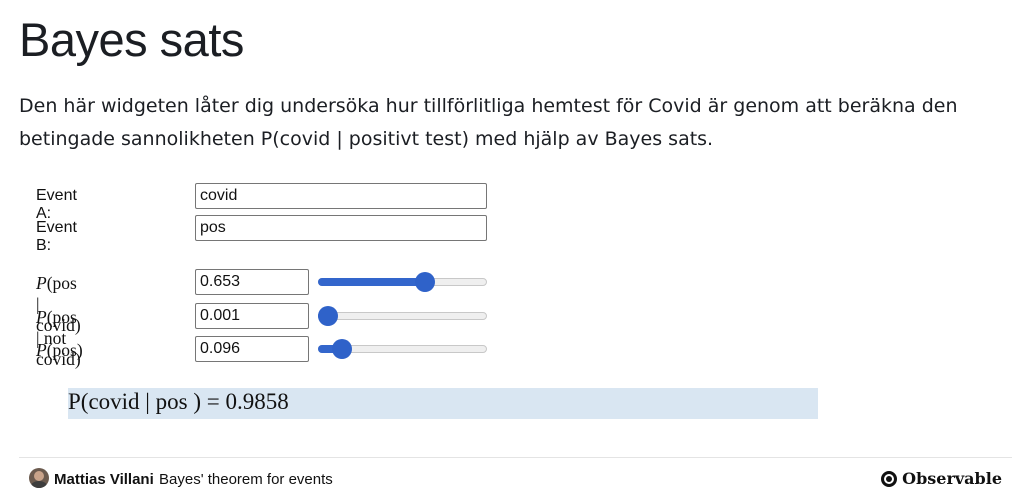 Image resolution: width=1022 pixels, height=504 pixels. What do you see at coordinates (131, 39) in the screenshot?
I see `page-title: Bayes sats` at bounding box center [131, 39].